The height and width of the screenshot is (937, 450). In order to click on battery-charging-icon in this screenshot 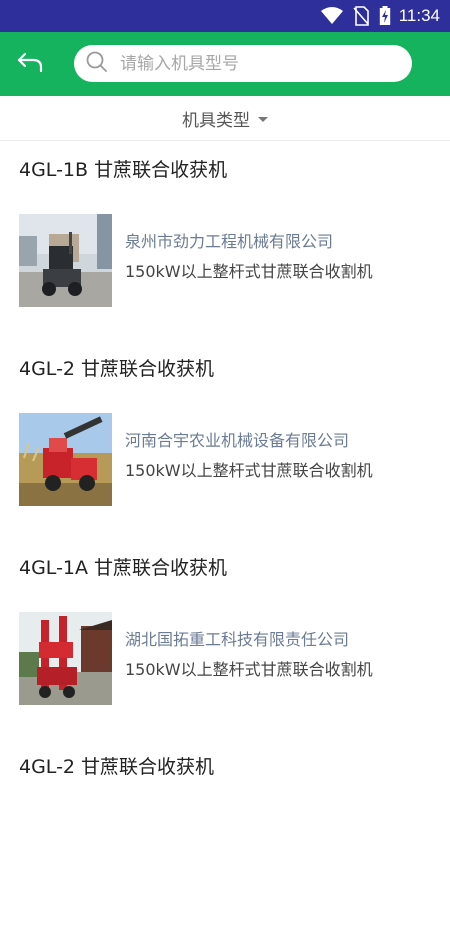, I will do `click(385, 16)`.